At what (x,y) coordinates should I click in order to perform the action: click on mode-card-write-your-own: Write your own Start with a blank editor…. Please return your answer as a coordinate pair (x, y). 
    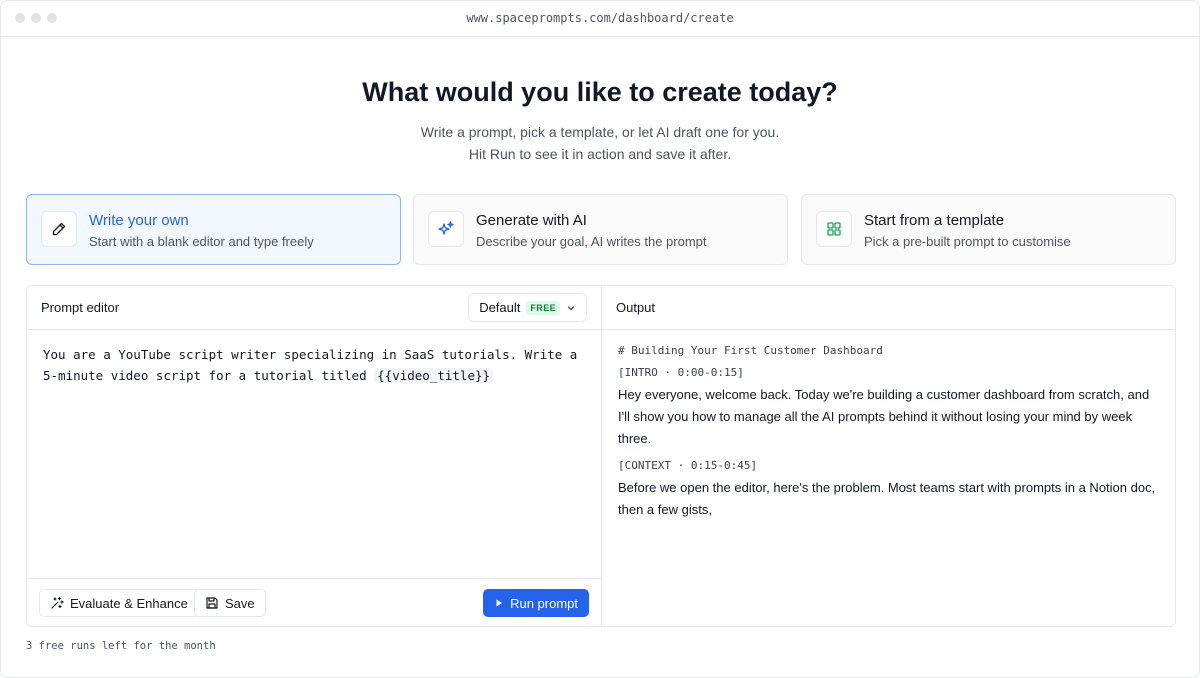
    Looking at the image, I should click on (213, 229).